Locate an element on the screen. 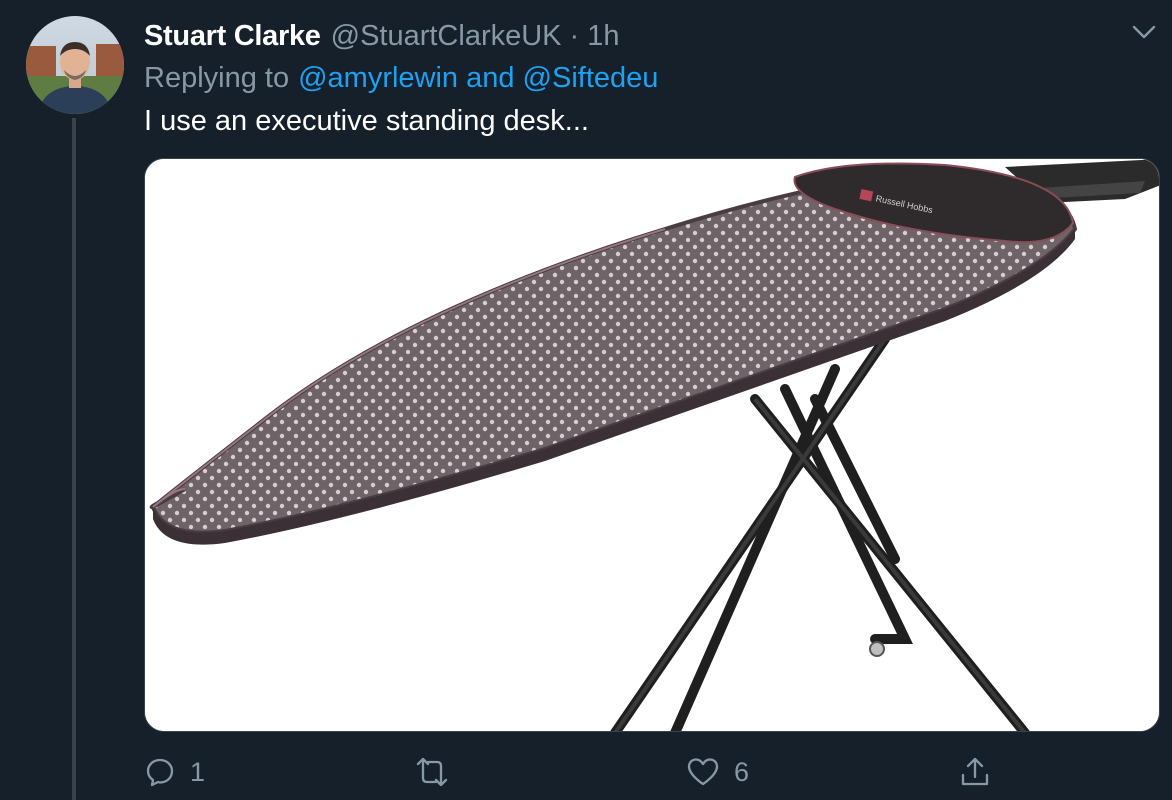 This screenshot has height=800, width=1172. avatar is located at coordinates (75, 65).